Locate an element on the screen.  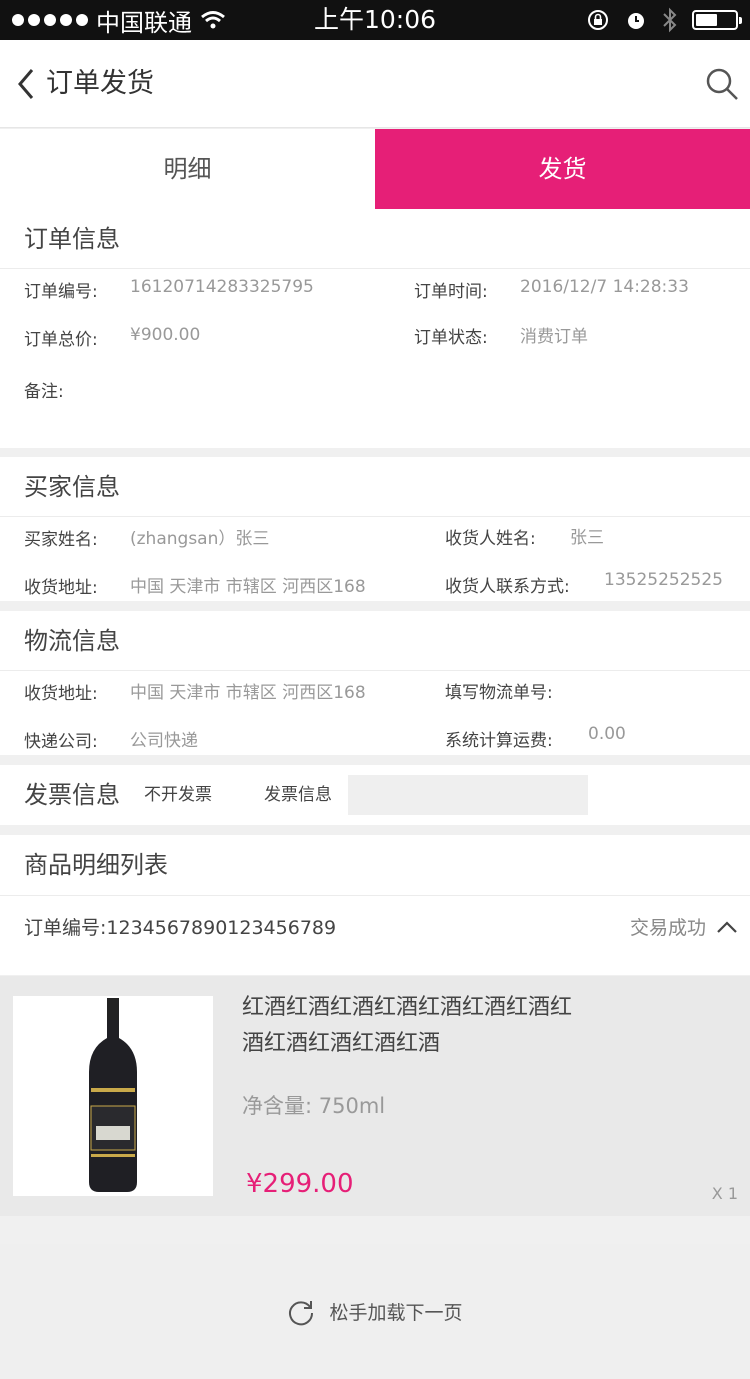
goods-section: 商品明细列表 订单编号:1234567890123456789 交易成功 is located at coordinates (375, 905).